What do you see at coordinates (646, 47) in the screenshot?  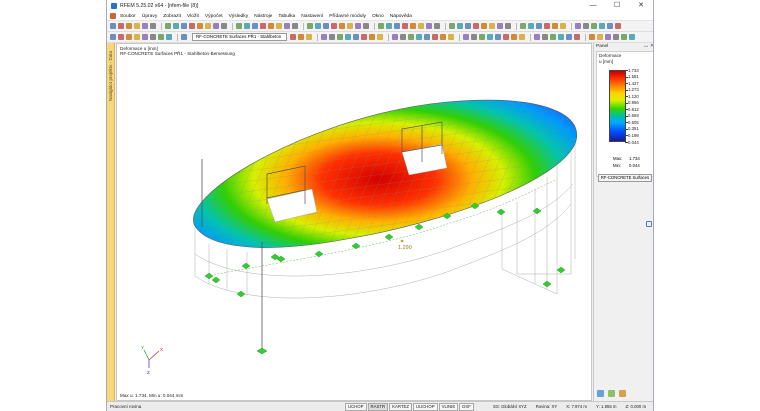 I see `pin-icon: ꟷ` at bounding box center [646, 47].